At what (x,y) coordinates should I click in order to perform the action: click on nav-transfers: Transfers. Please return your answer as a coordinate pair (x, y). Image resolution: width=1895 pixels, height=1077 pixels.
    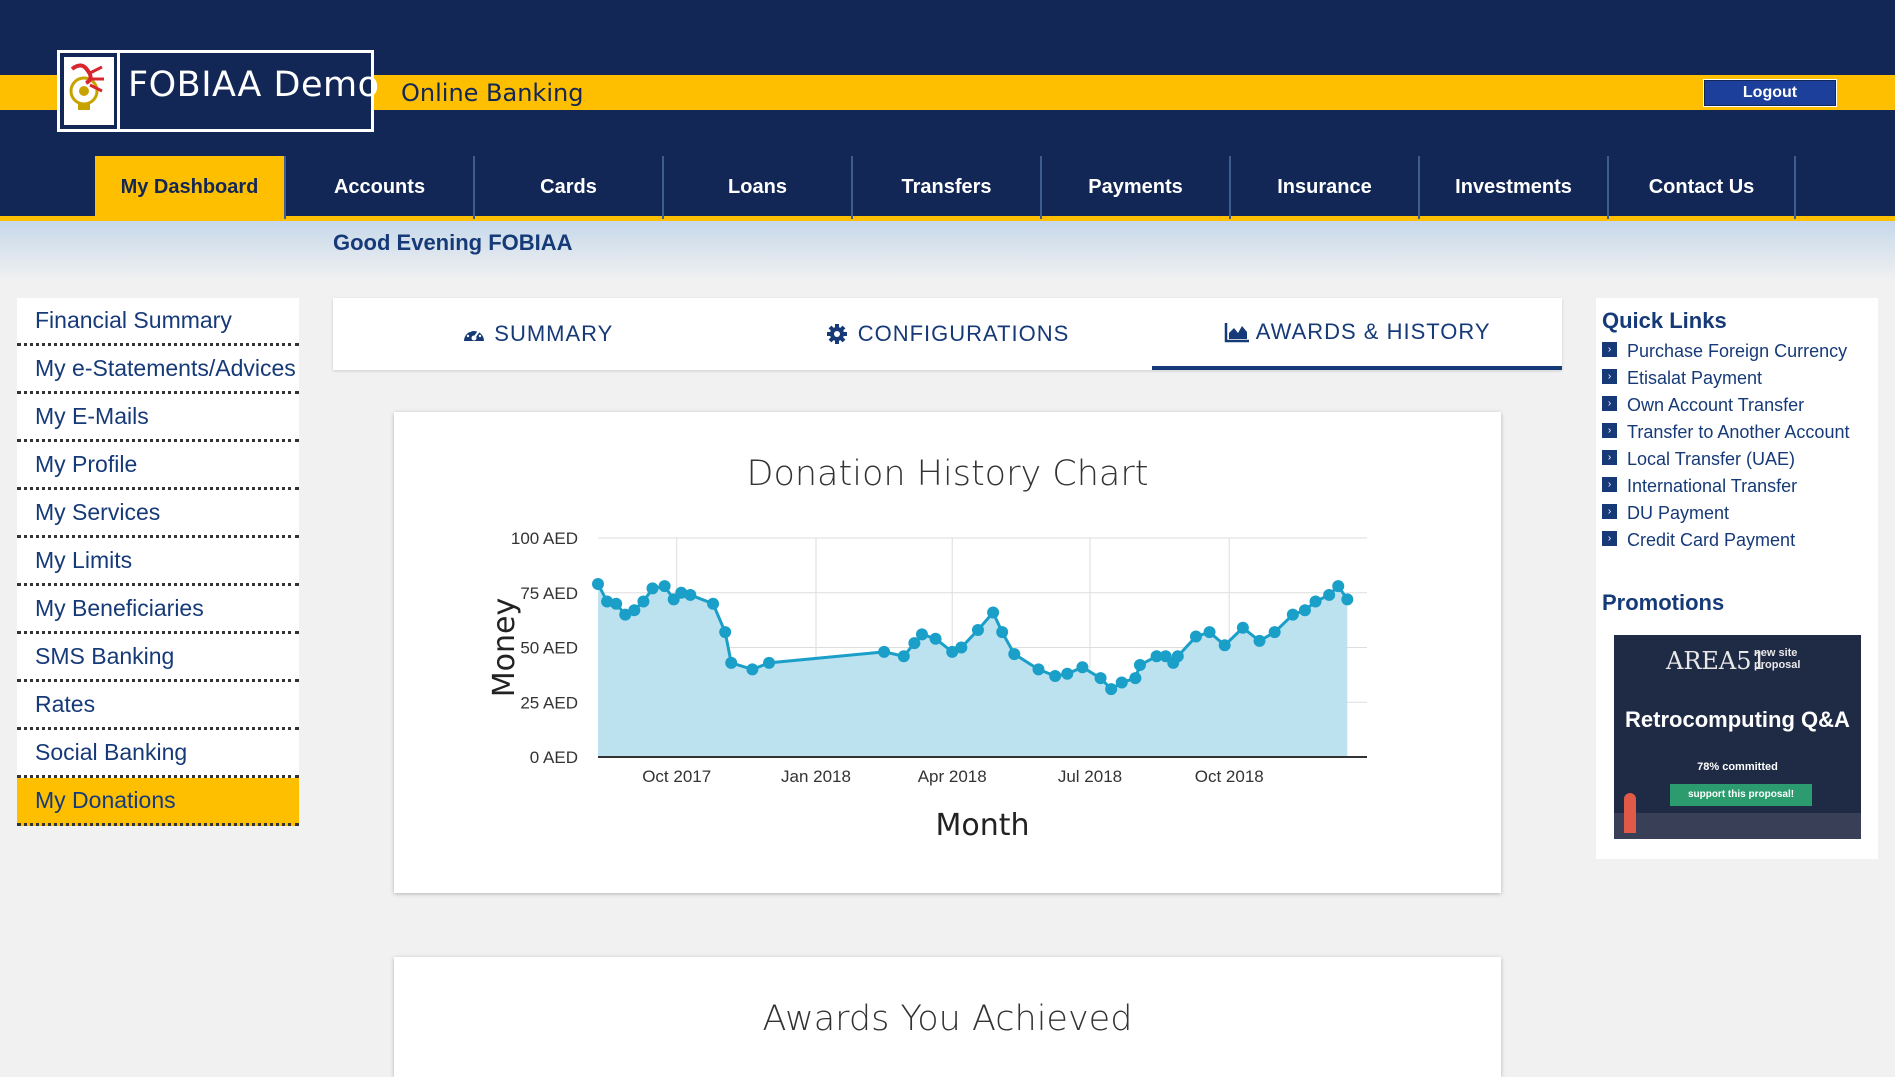
    Looking at the image, I should click on (945, 187).